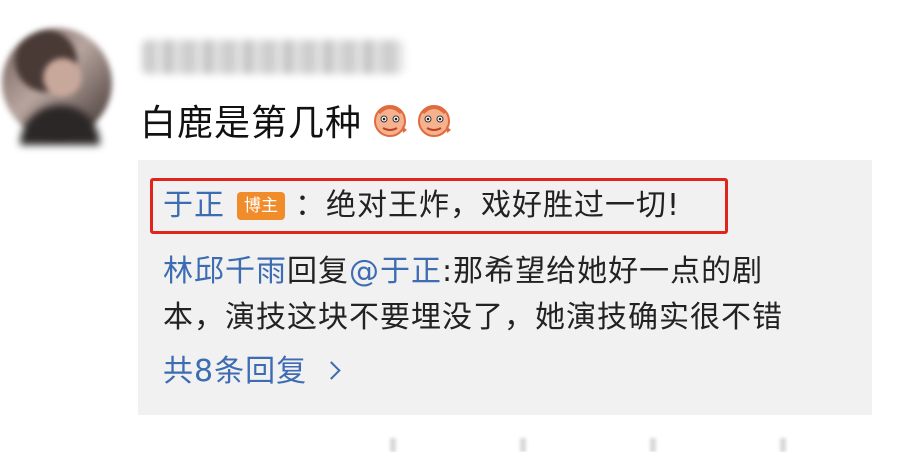 This screenshot has height=452, width=900. Describe the element at coordinates (331, 370) in the screenshot. I see `chevron-right-icon` at that location.